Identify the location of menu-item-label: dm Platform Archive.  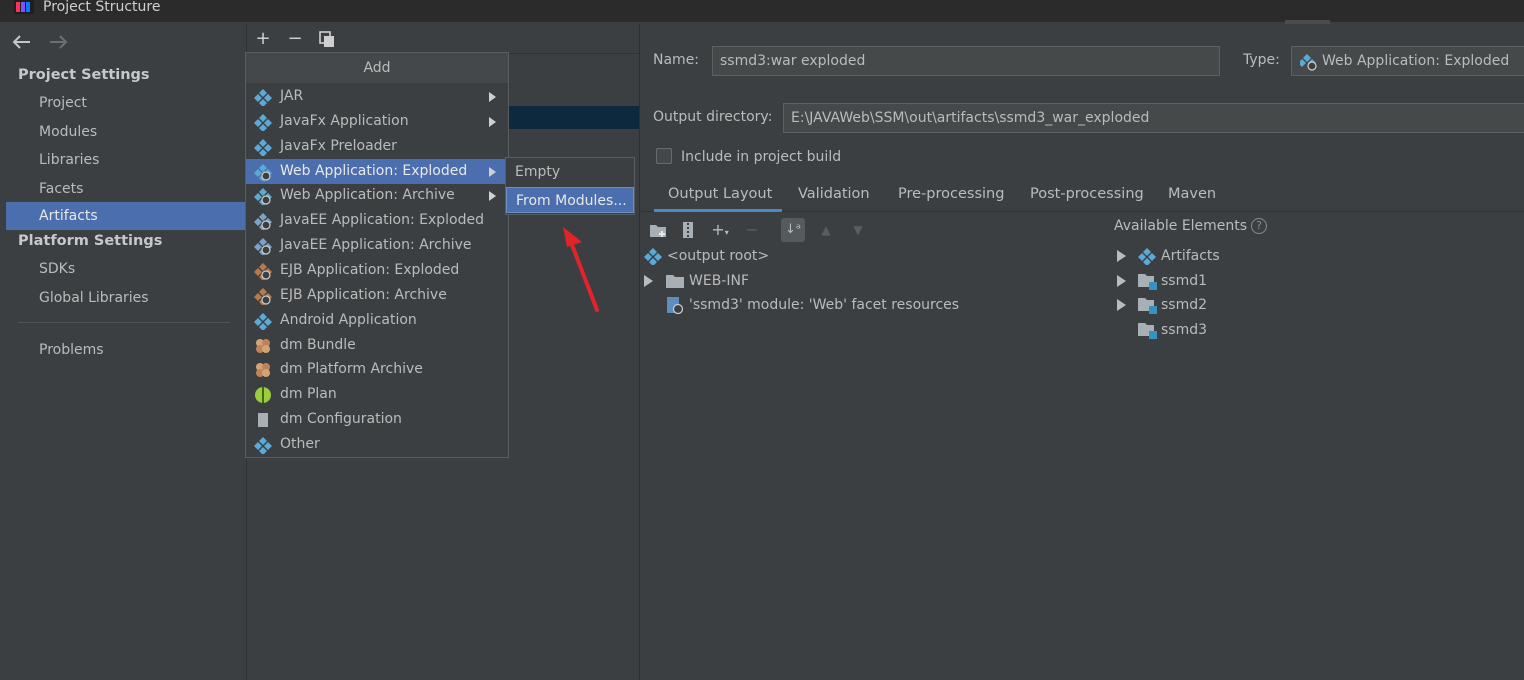
(351, 369).